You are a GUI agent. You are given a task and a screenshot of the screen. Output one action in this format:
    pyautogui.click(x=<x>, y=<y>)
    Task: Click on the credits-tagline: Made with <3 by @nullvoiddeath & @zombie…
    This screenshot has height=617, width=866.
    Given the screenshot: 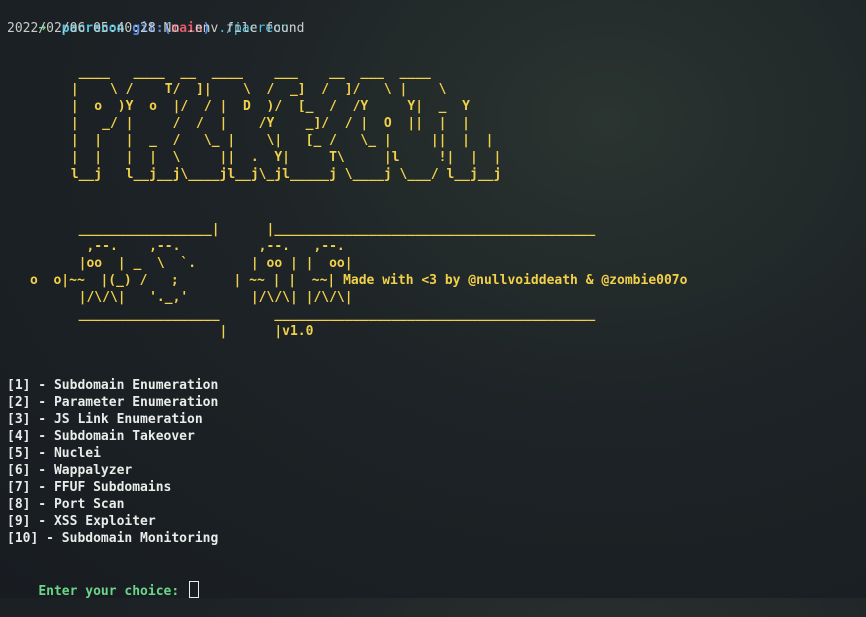 What is the action you would take?
    pyautogui.click(x=515, y=280)
    